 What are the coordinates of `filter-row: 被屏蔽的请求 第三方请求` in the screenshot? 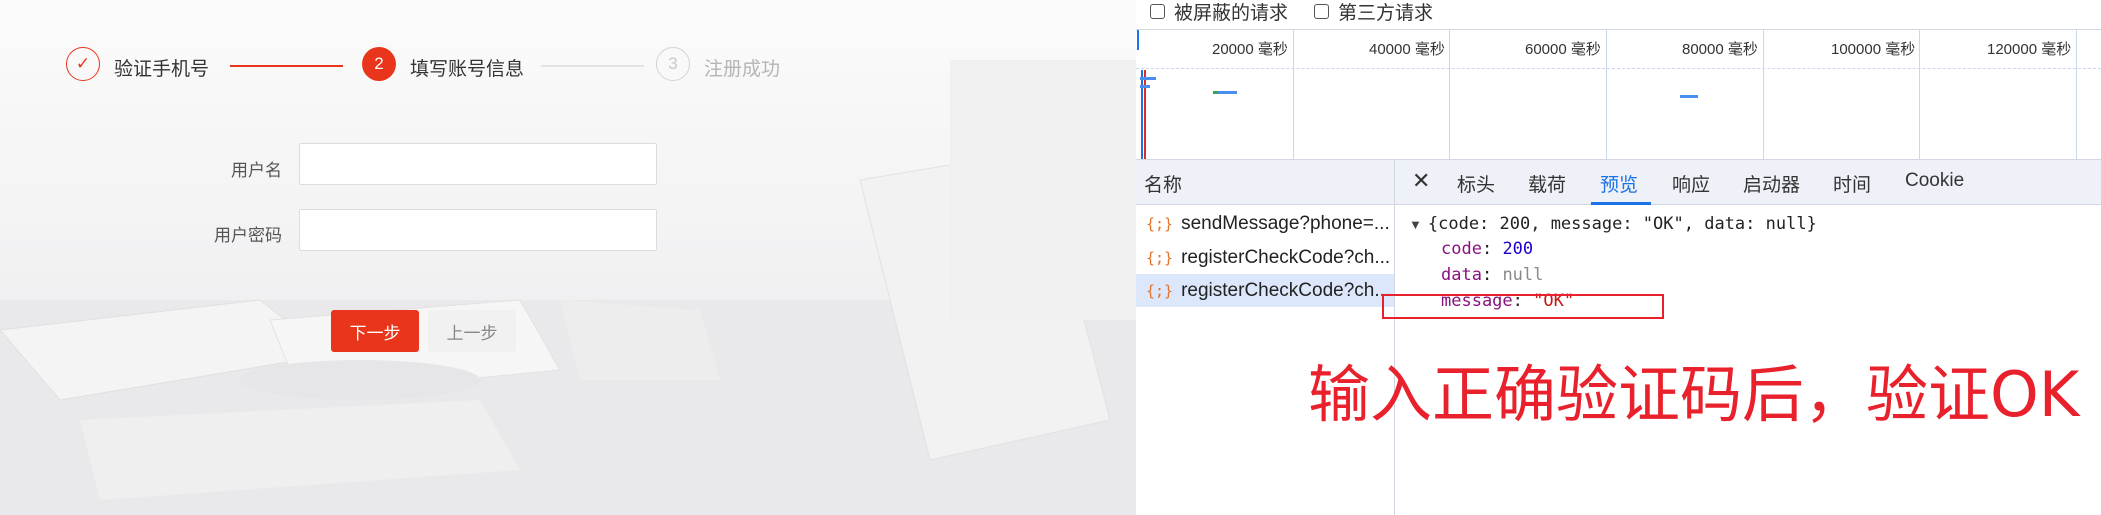 It's located at (1292, 12).